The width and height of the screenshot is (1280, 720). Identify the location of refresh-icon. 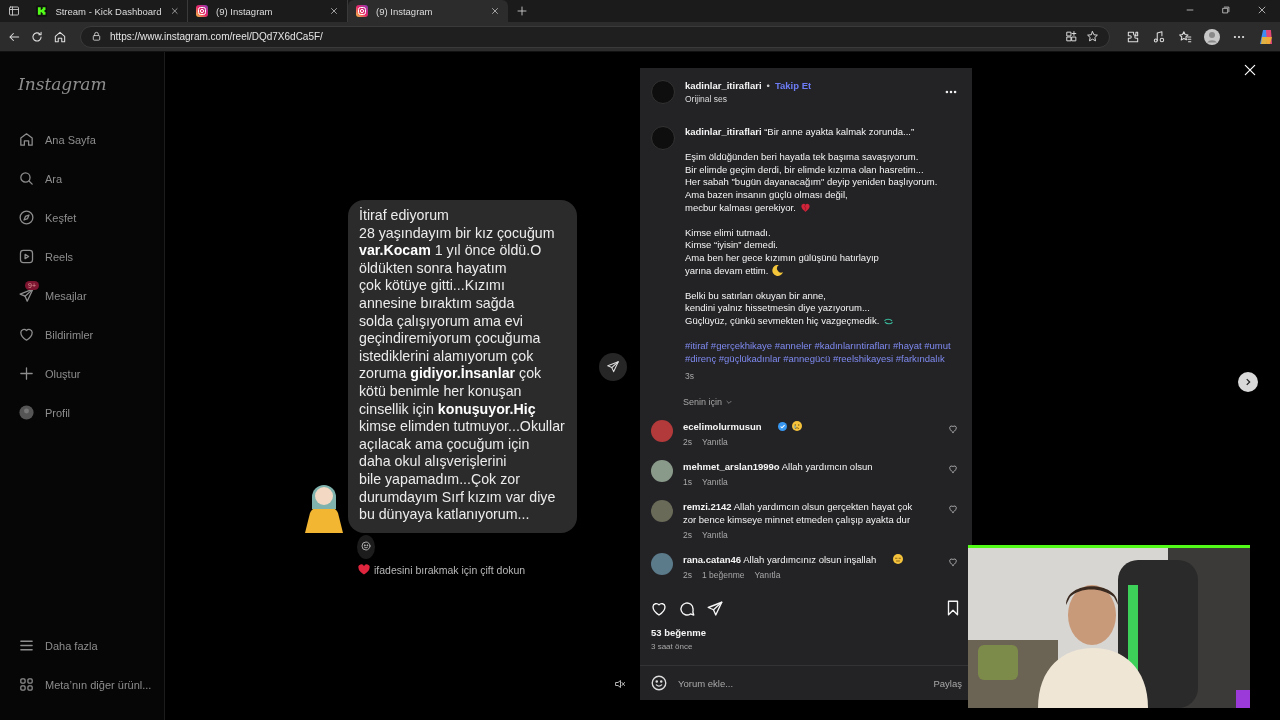
(37, 36).